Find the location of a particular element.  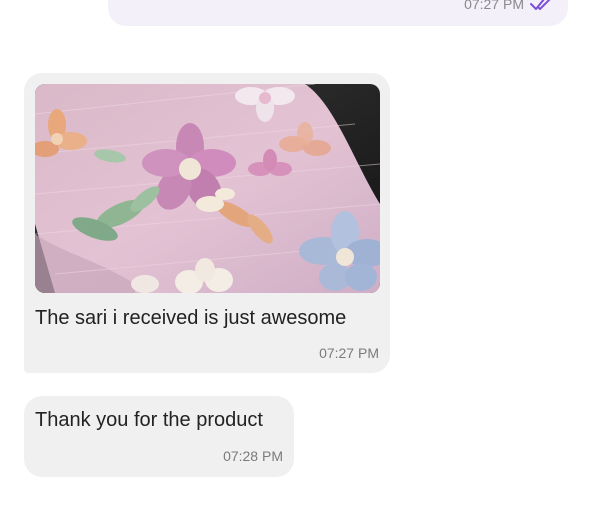

outgoing-message-bubble: 07:27 PM is located at coordinates (338, 13).